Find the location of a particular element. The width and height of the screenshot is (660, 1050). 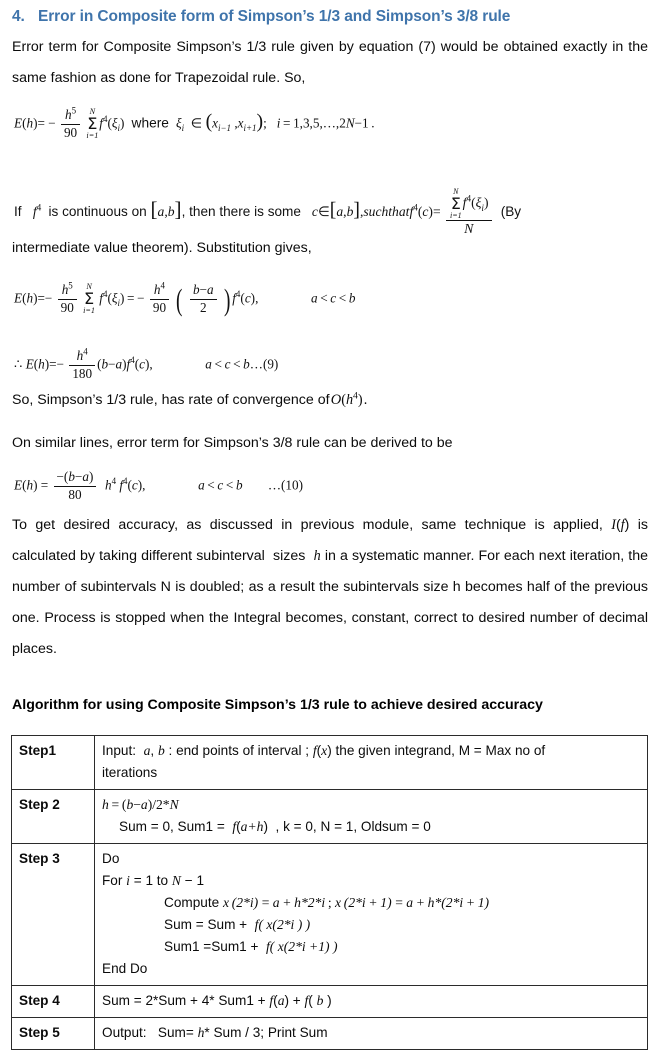

step-content: Sum = 2*Sum + 4* Sum1 + f(a) + f( b ) is located at coordinates (371, 1001).